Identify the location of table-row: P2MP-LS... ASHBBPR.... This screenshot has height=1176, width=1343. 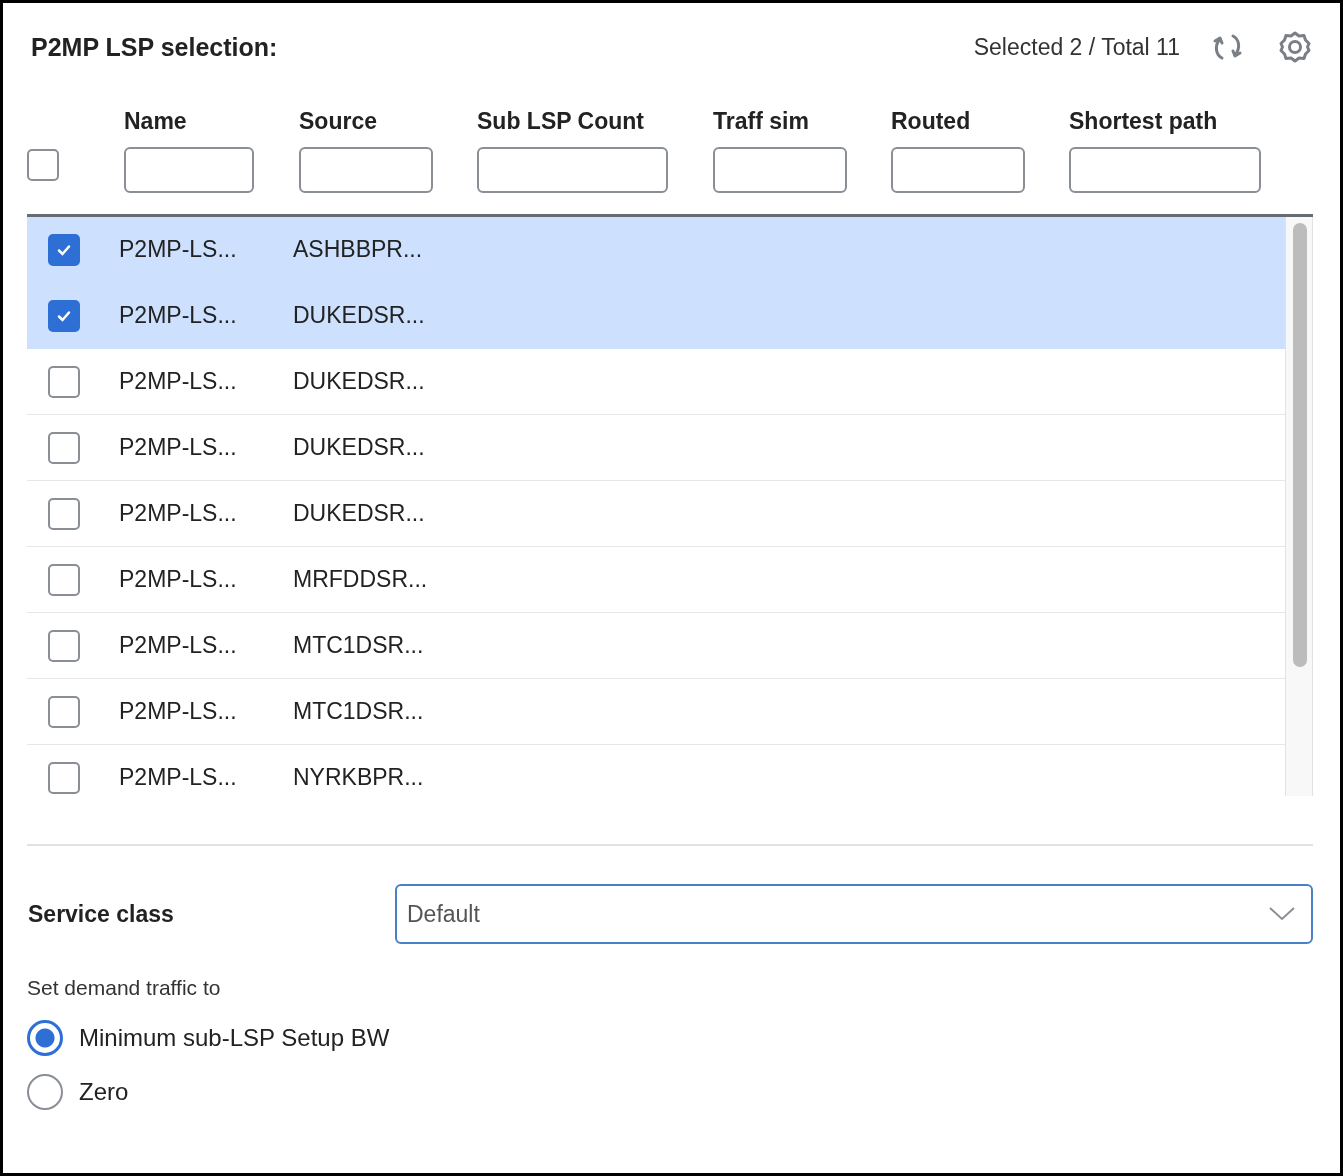
(656, 250).